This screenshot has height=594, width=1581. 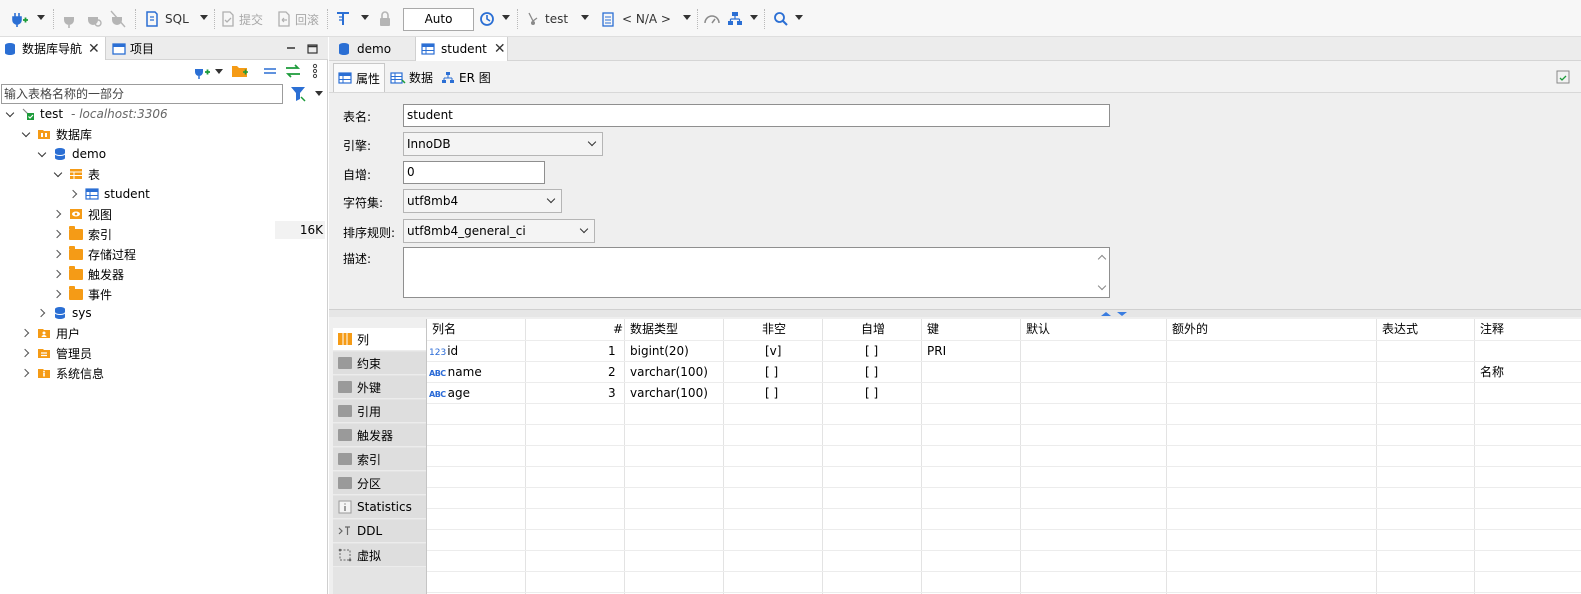 I want to click on vtab-columns: 列, so click(x=379, y=339).